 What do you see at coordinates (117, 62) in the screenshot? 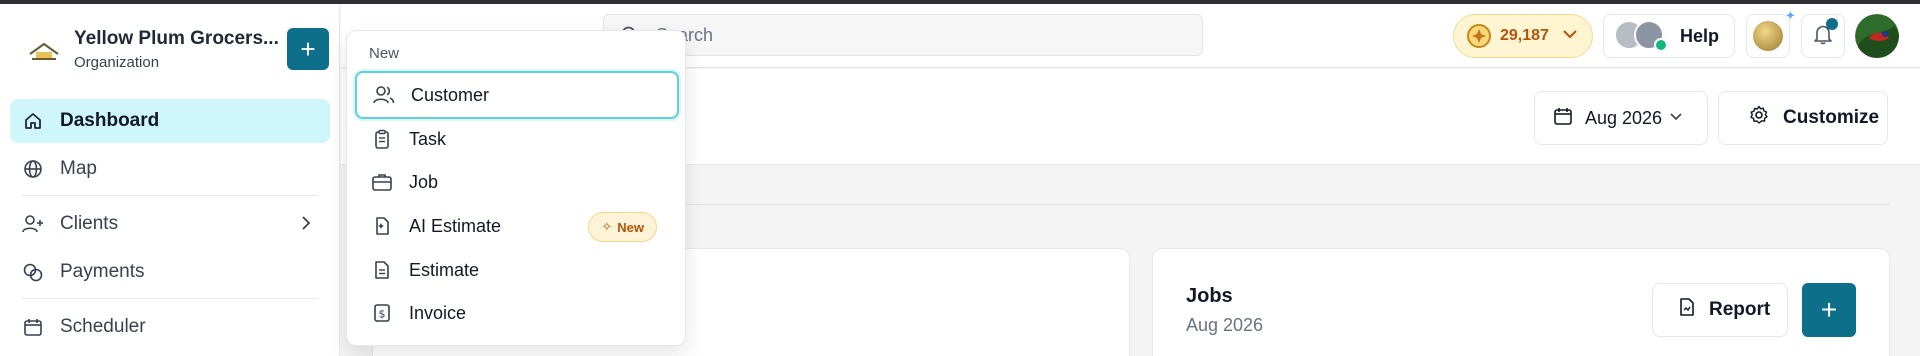
I see `organization-subtitle: Organization` at bounding box center [117, 62].